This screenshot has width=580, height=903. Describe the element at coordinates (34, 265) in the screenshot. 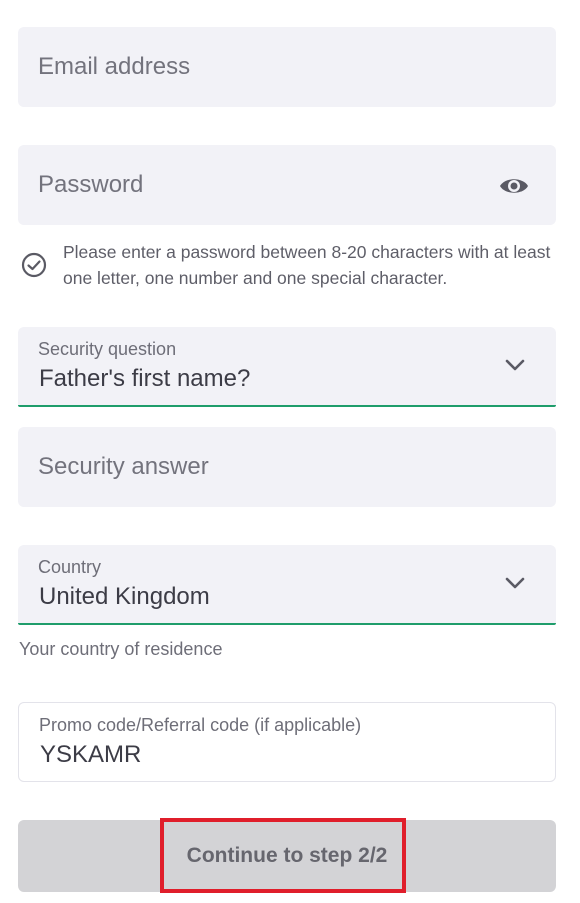

I see `check-circle-icon` at that location.